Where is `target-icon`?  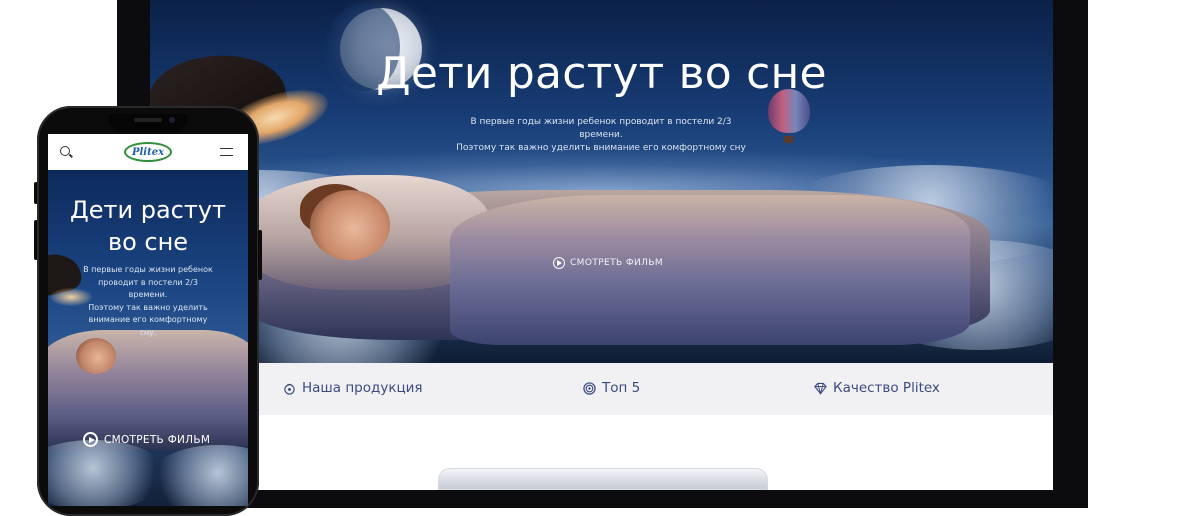
target-icon is located at coordinates (589, 388).